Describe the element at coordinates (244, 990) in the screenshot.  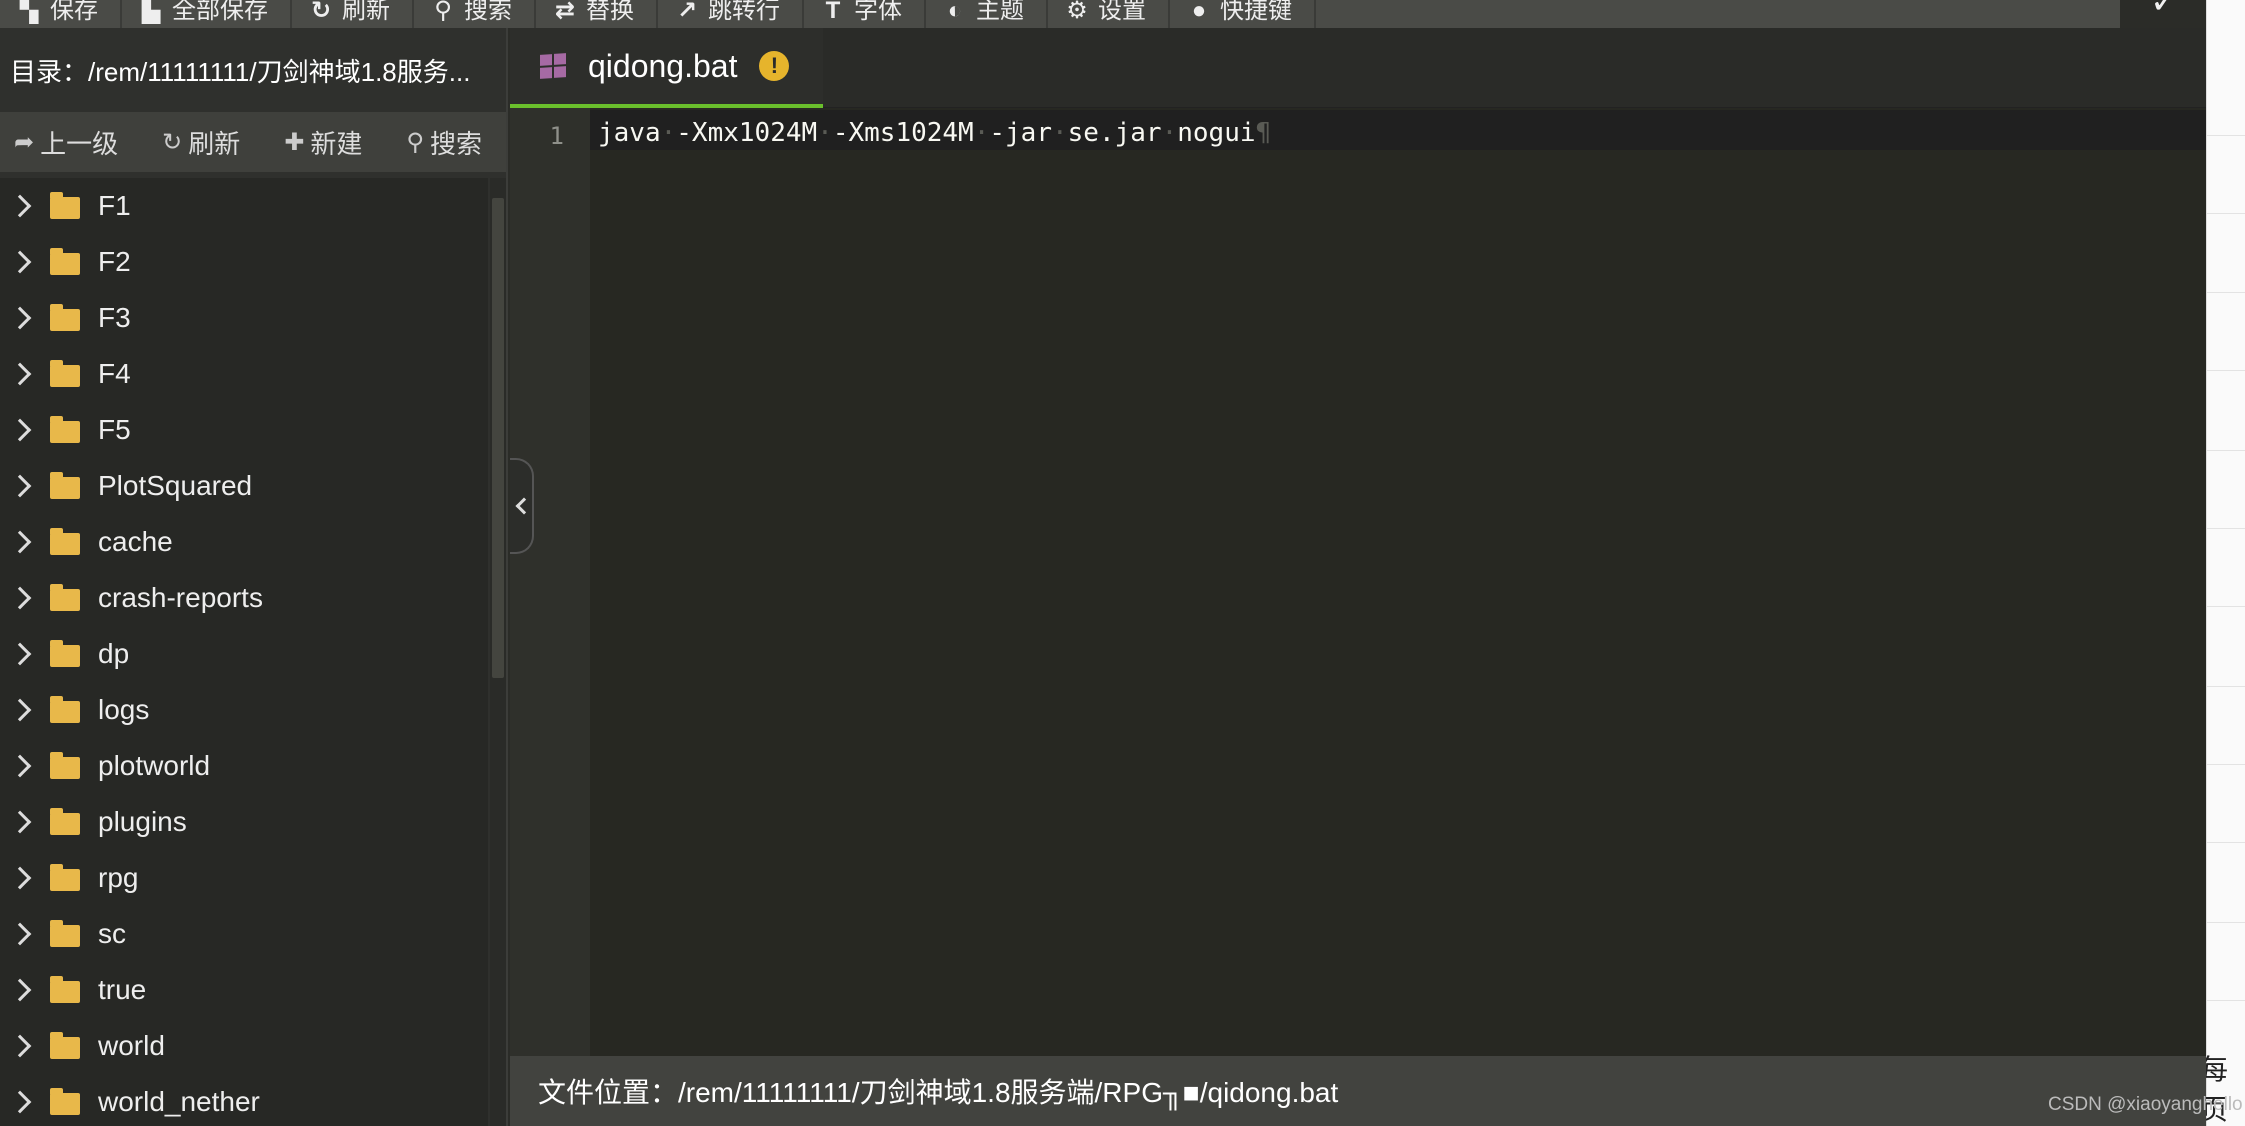
I see `folder-item: true` at that location.